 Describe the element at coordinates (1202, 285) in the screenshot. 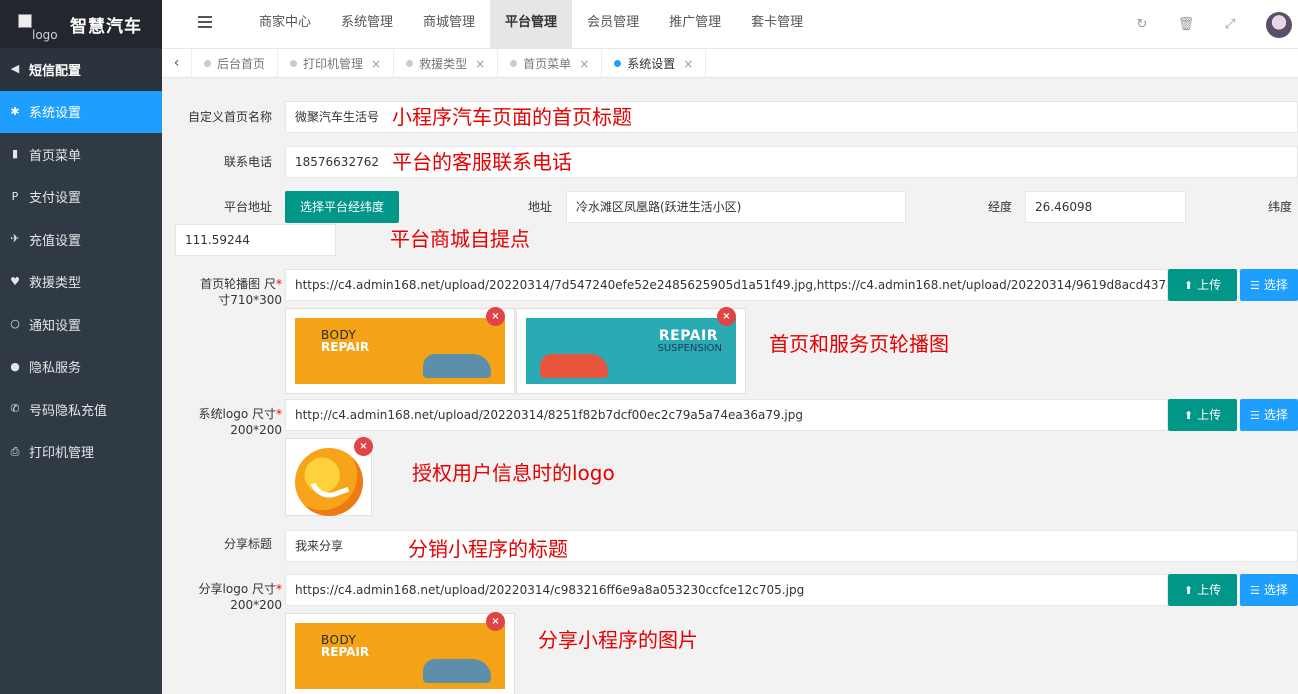

I see `carousel-upload-button: ⬆ 上传` at that location.